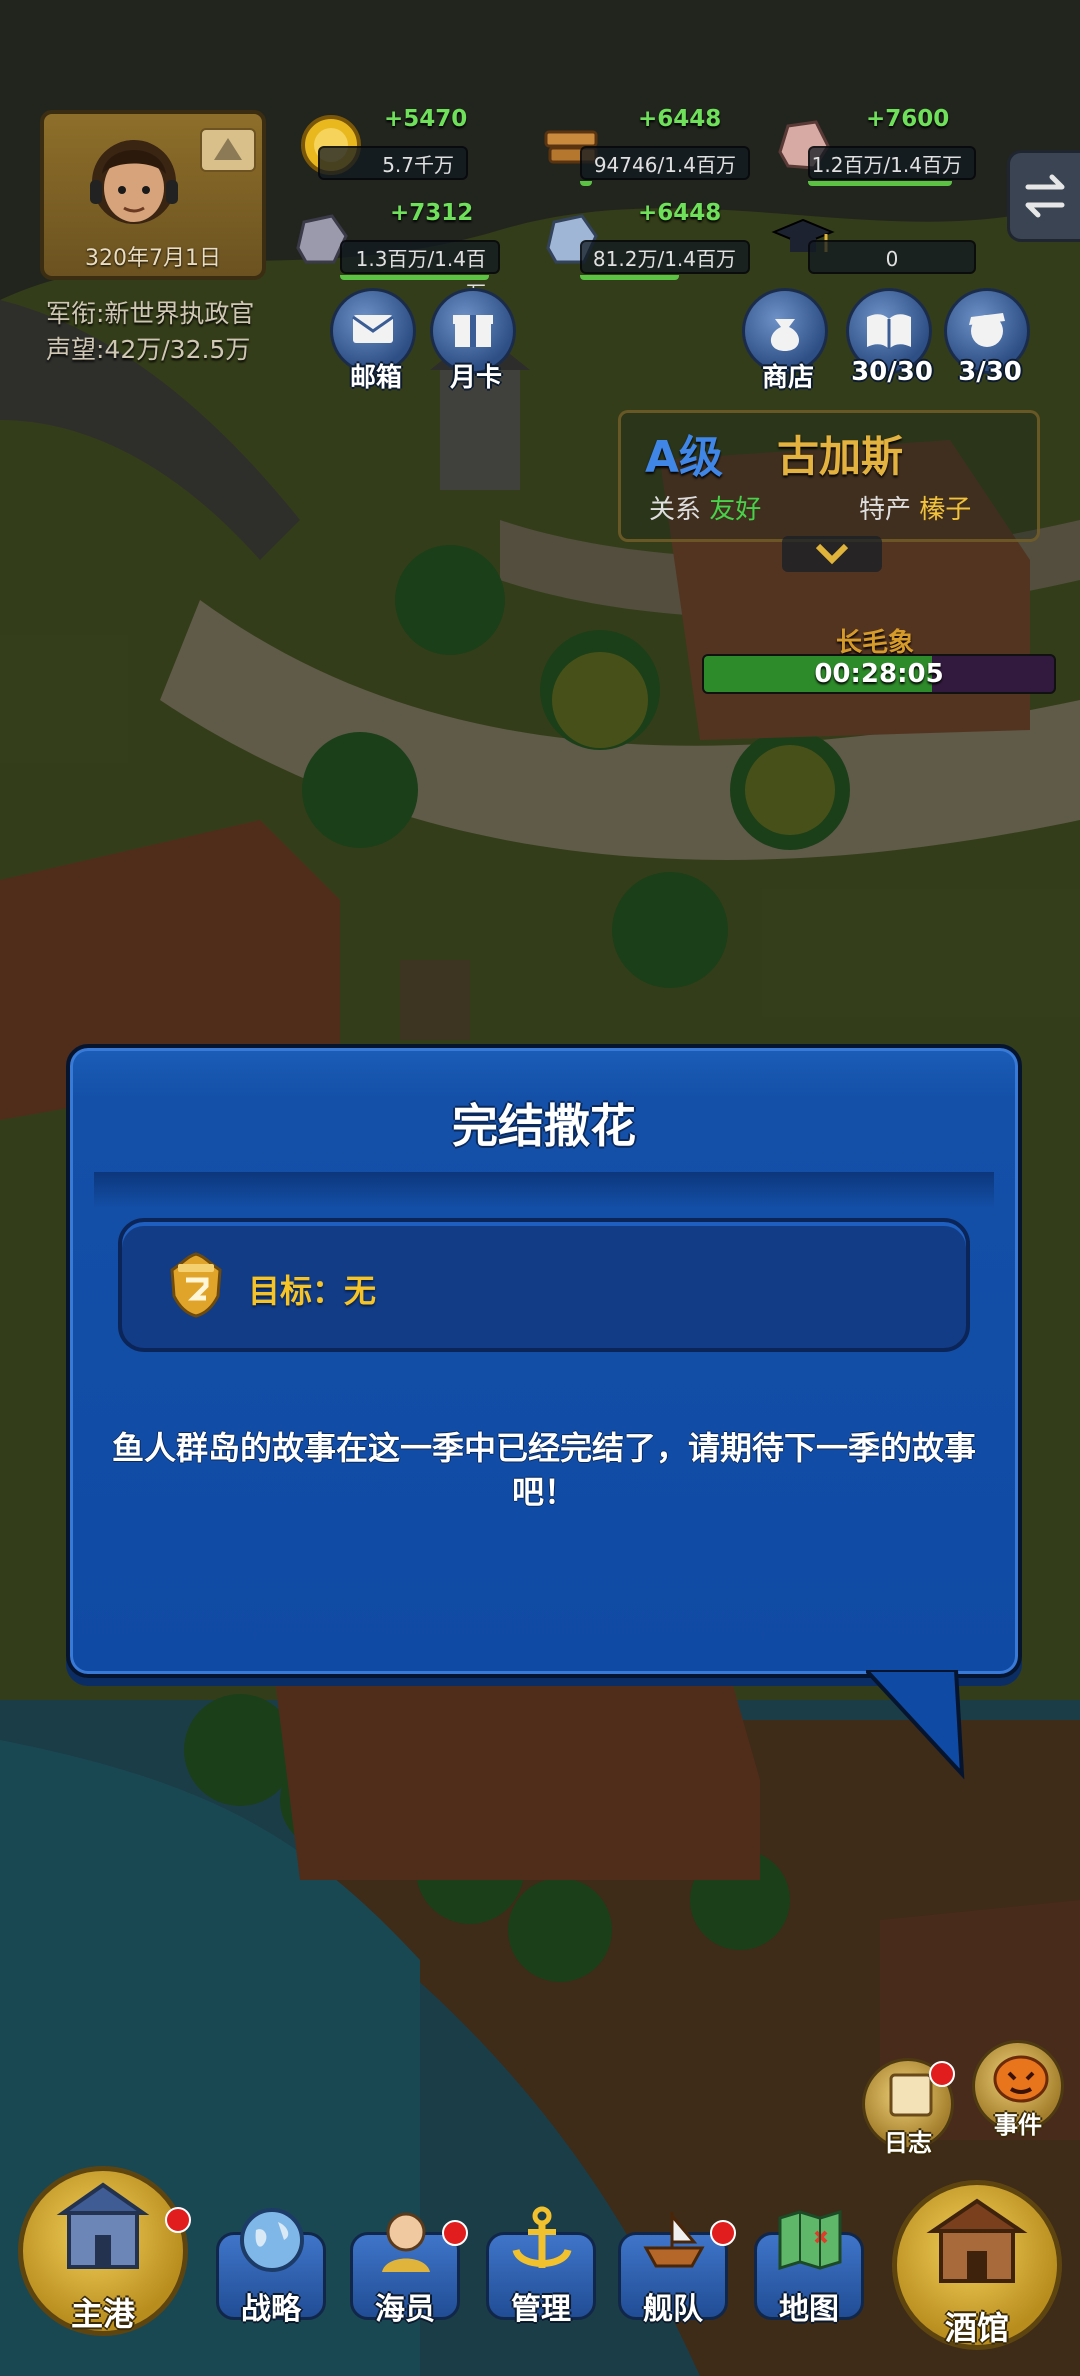 This screenshot has height=2376, width=1080. I want to click on city-info-panel: A级 古加斯 关系 友好 特产 榛子, so click(829, 476).